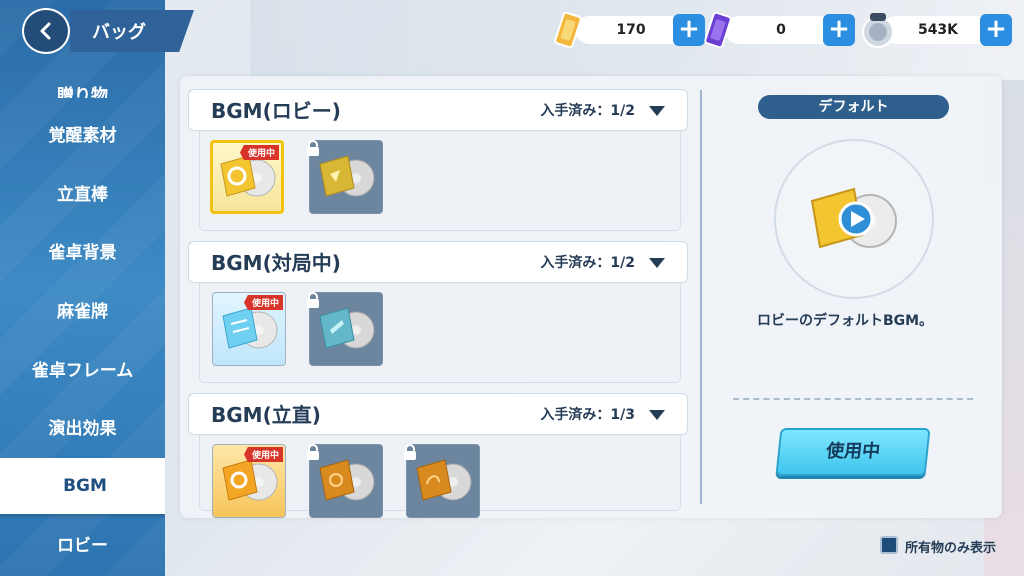 This screenshot has height=576, width=1024. Describe the element at coordinates (132, 31) in the screenshot. I see `page-title: バッグ` at that location.